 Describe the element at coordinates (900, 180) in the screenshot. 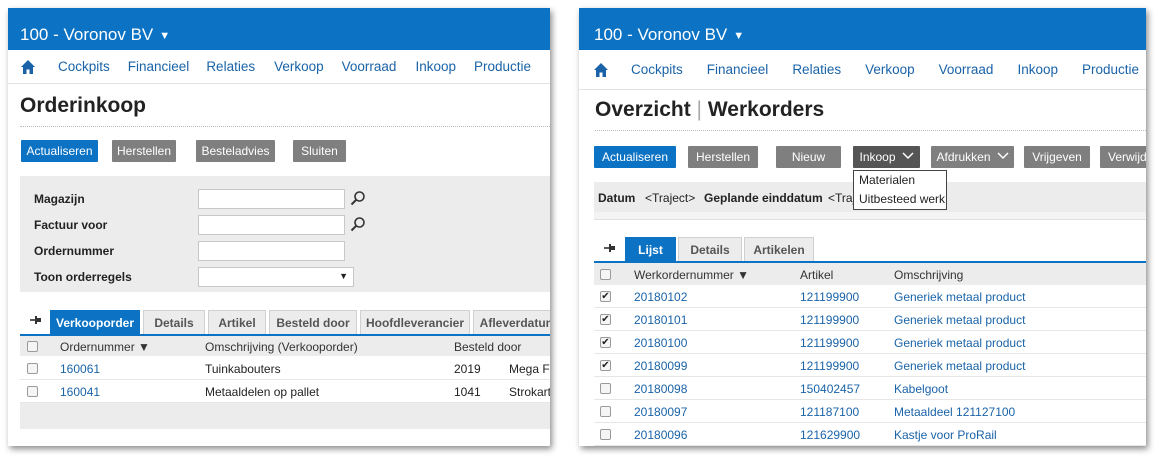

I see `menu-item-materialen: Materialen` at that location.